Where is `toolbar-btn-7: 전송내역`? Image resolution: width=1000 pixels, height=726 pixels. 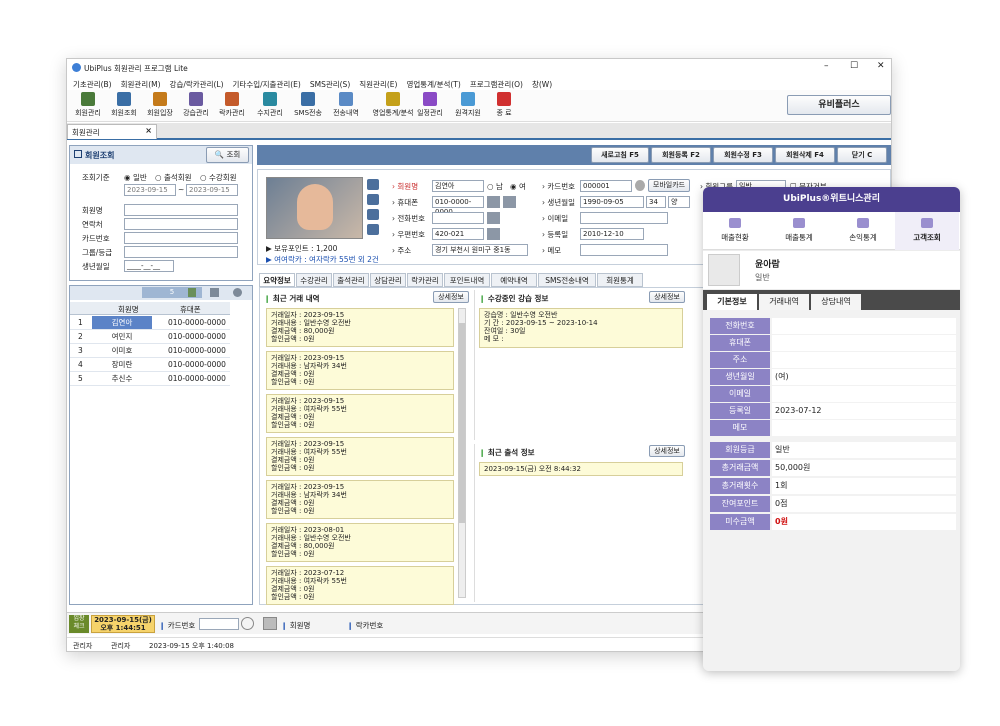 toolbar-btn-7: 전송내역 is located at coordinates (346, 105).